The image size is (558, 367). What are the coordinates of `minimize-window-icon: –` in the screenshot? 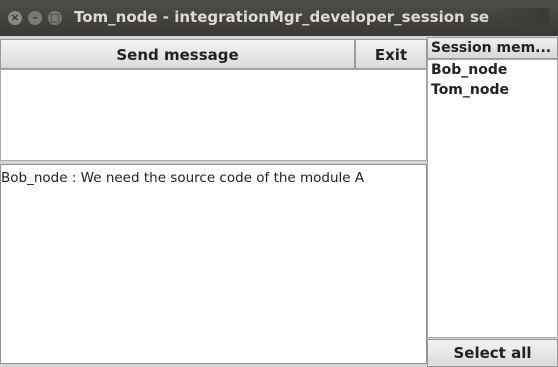 It's located at (35, 18).